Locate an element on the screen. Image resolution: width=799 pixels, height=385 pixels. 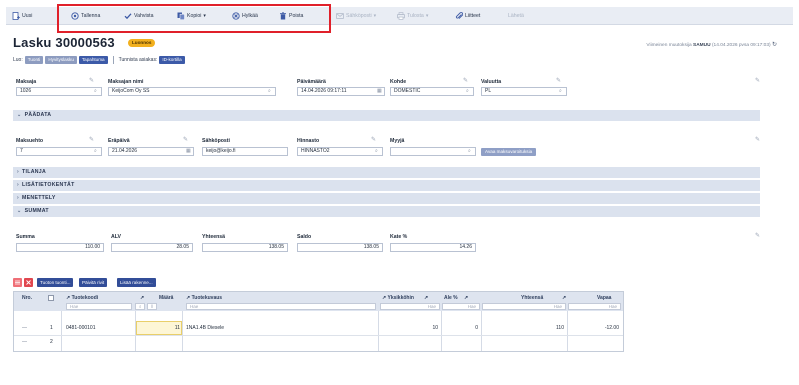
col-header-number: Nro. is located at coordinates (27, 298).